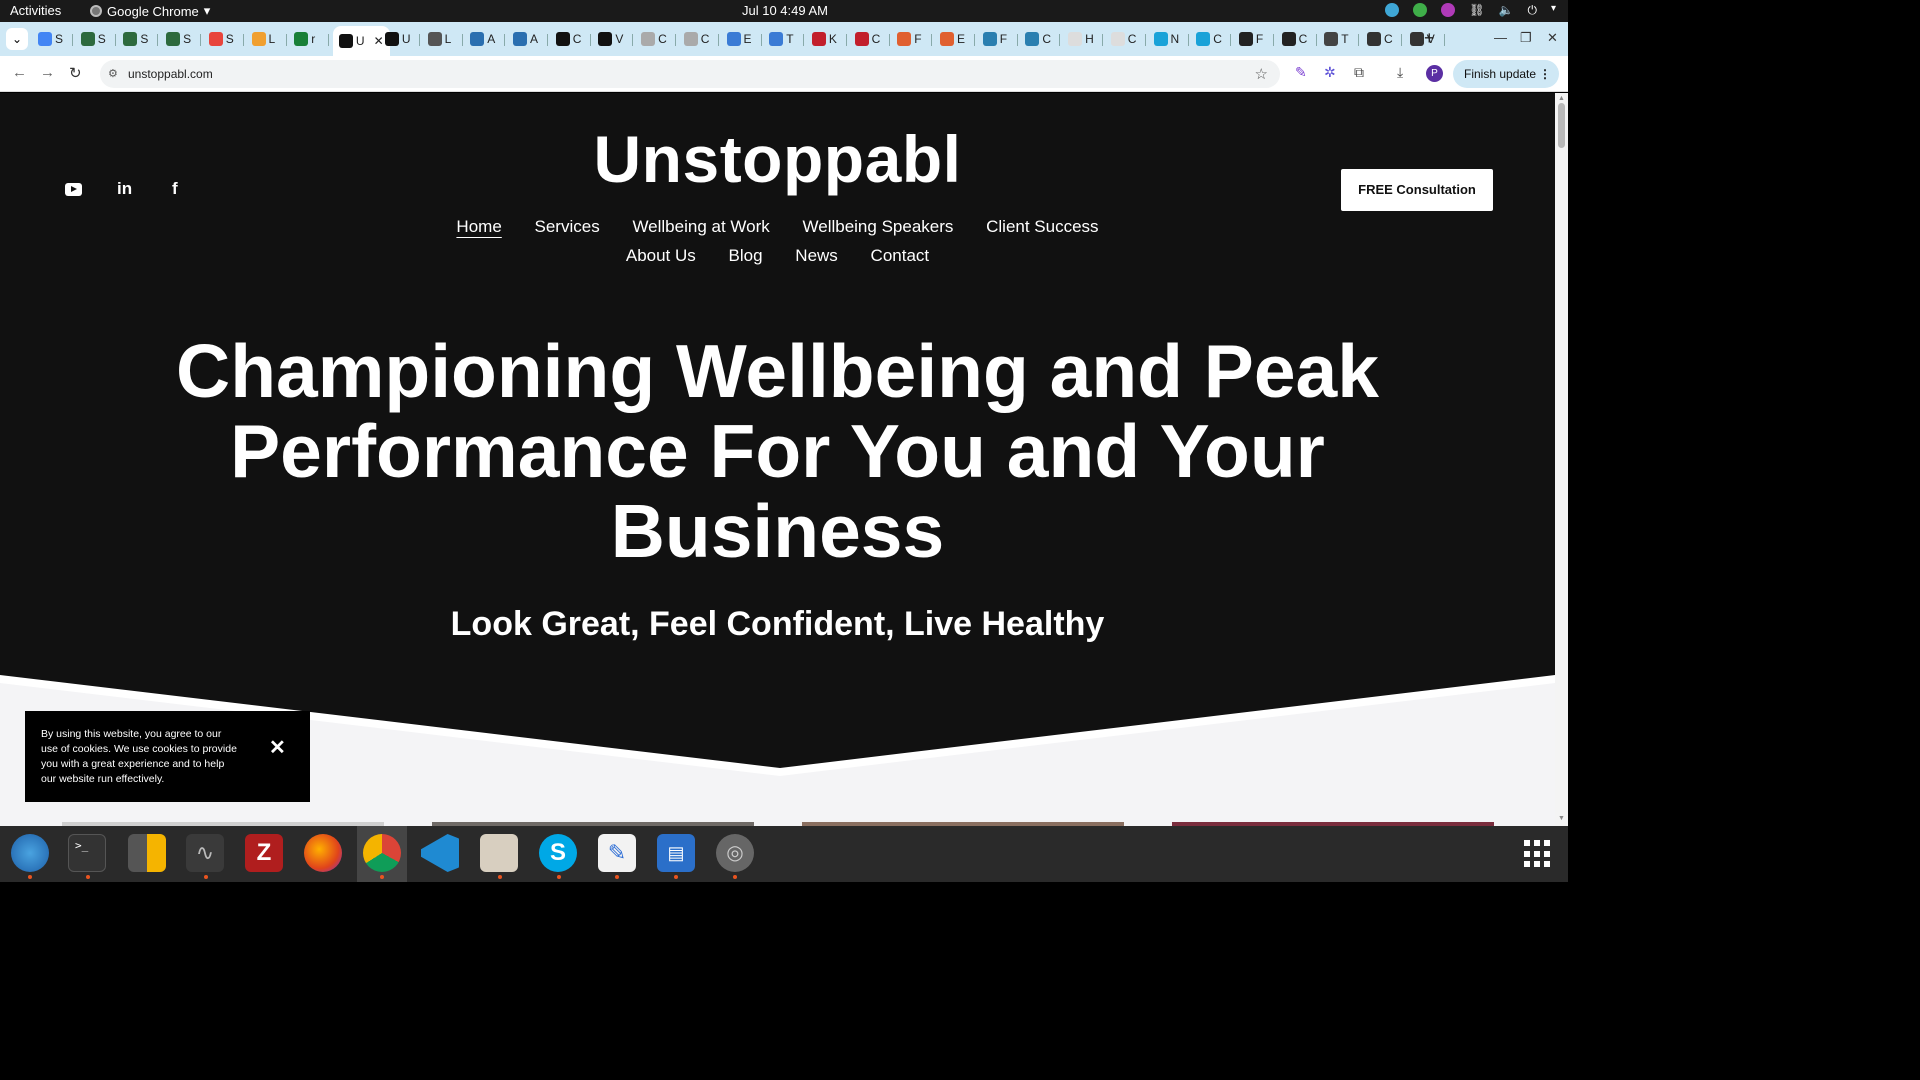 The image size is (1920, 1080). What do you see at coordinates (1526, 38) in the screenshot?
I see `restore-icon: ❐` at bounding box center [1526, 38].